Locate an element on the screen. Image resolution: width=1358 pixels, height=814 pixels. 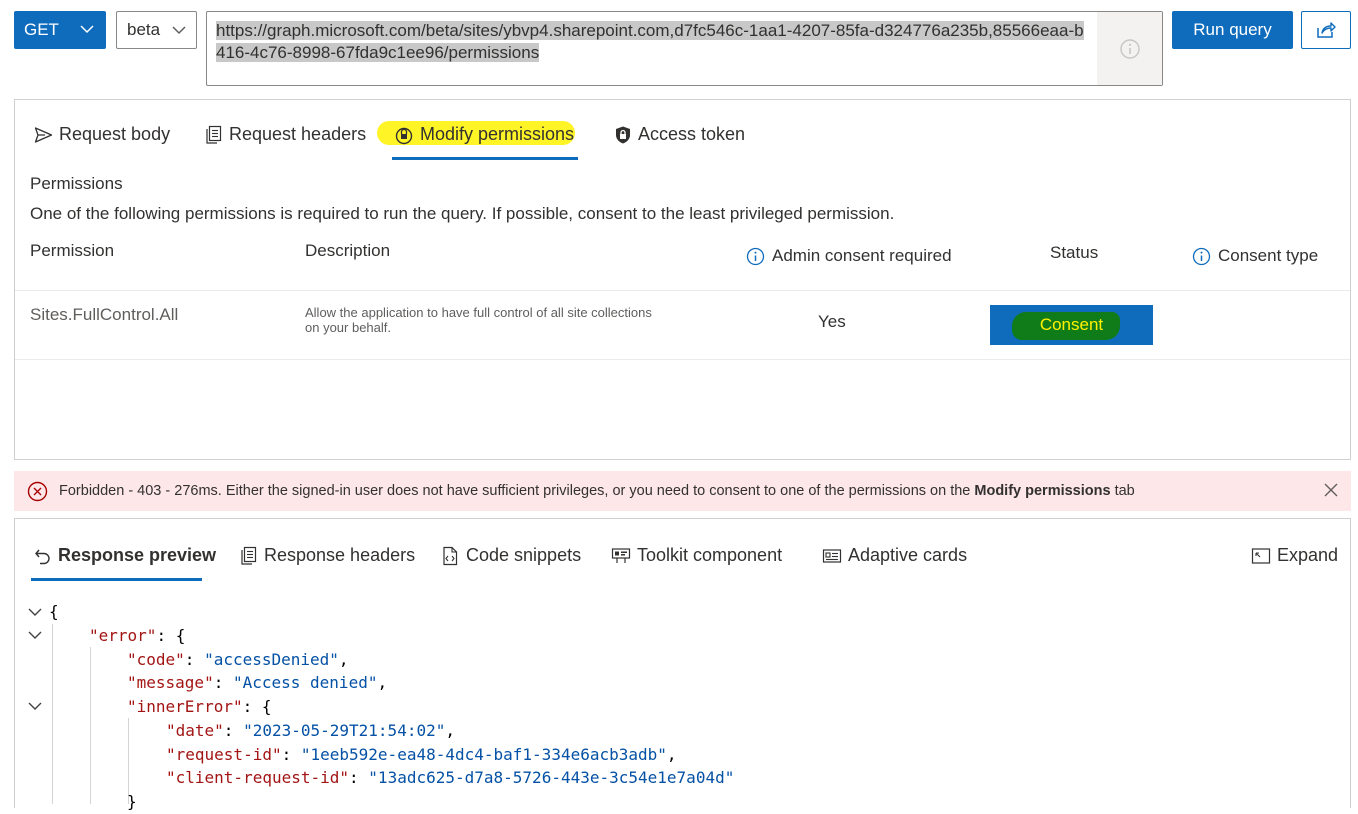
url-info-icon is located at coordinates (1129, 48).